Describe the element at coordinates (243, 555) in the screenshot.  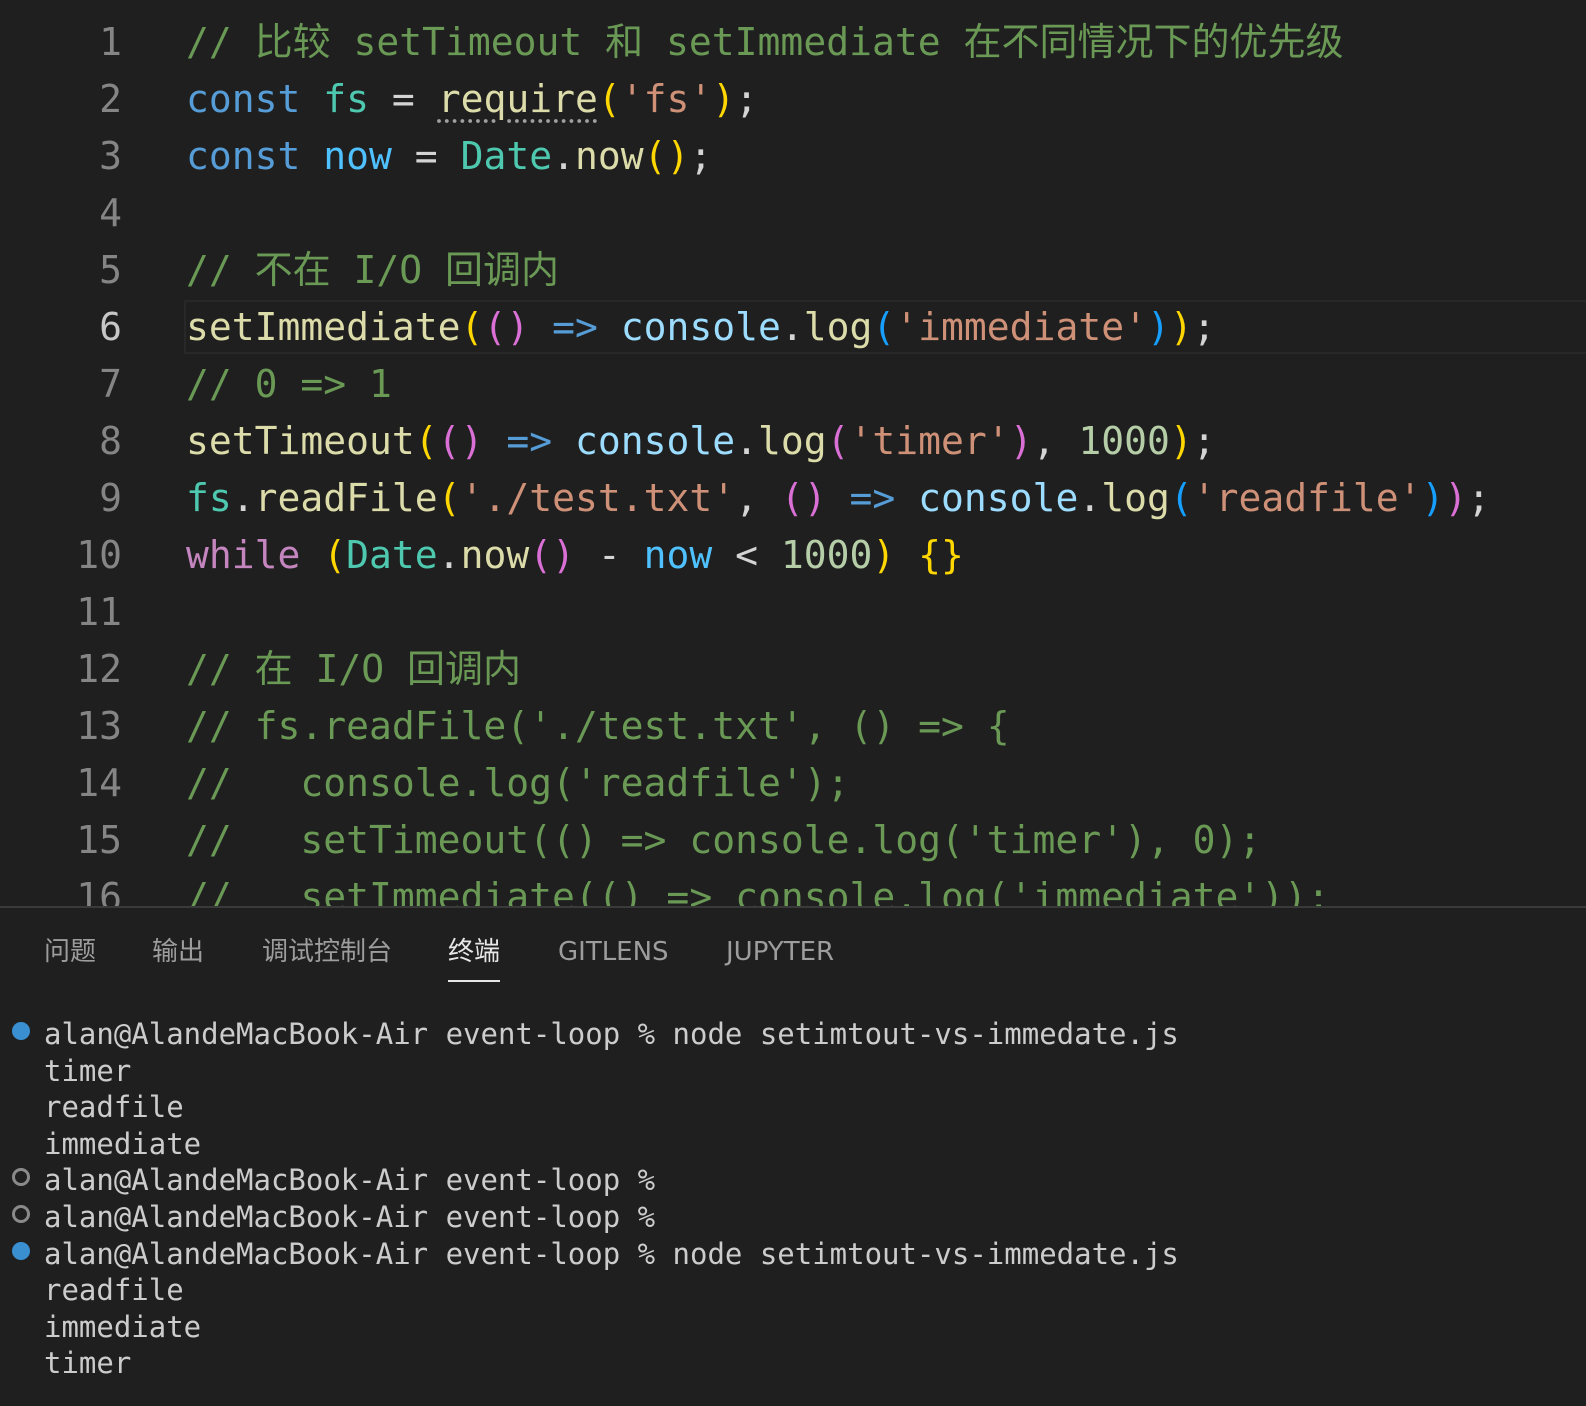
I see `token-keyword: while` at that location.